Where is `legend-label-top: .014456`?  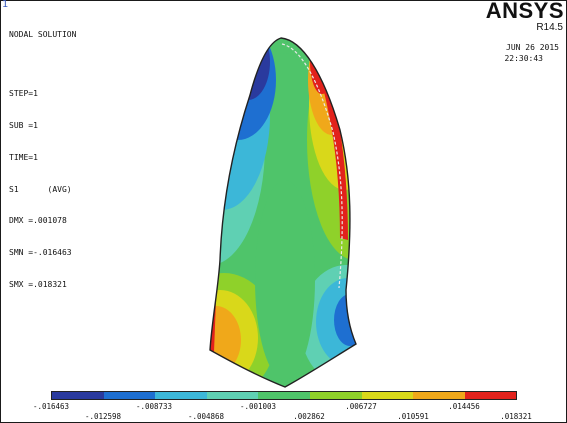
legend-label-top: .014456 is located at coordinates (464, 406).